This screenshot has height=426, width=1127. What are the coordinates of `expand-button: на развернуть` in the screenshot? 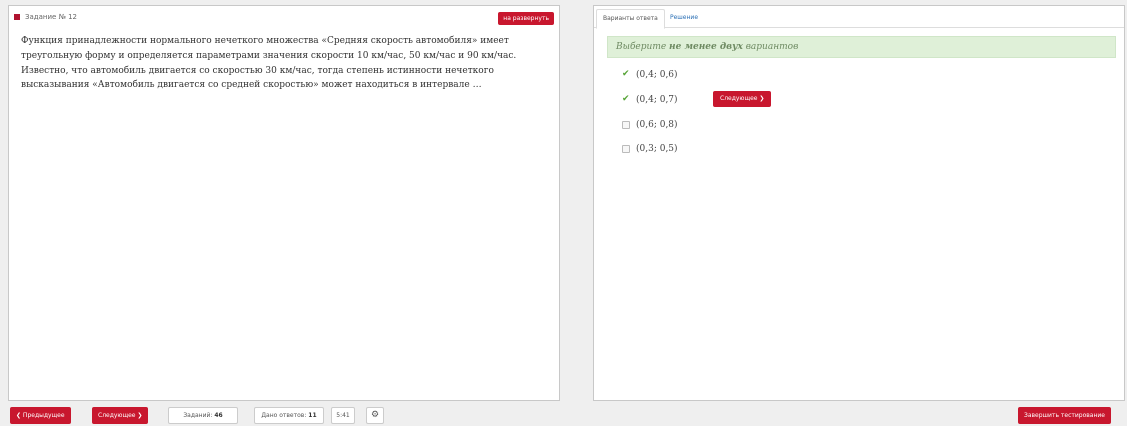 It's located at (526, 18).